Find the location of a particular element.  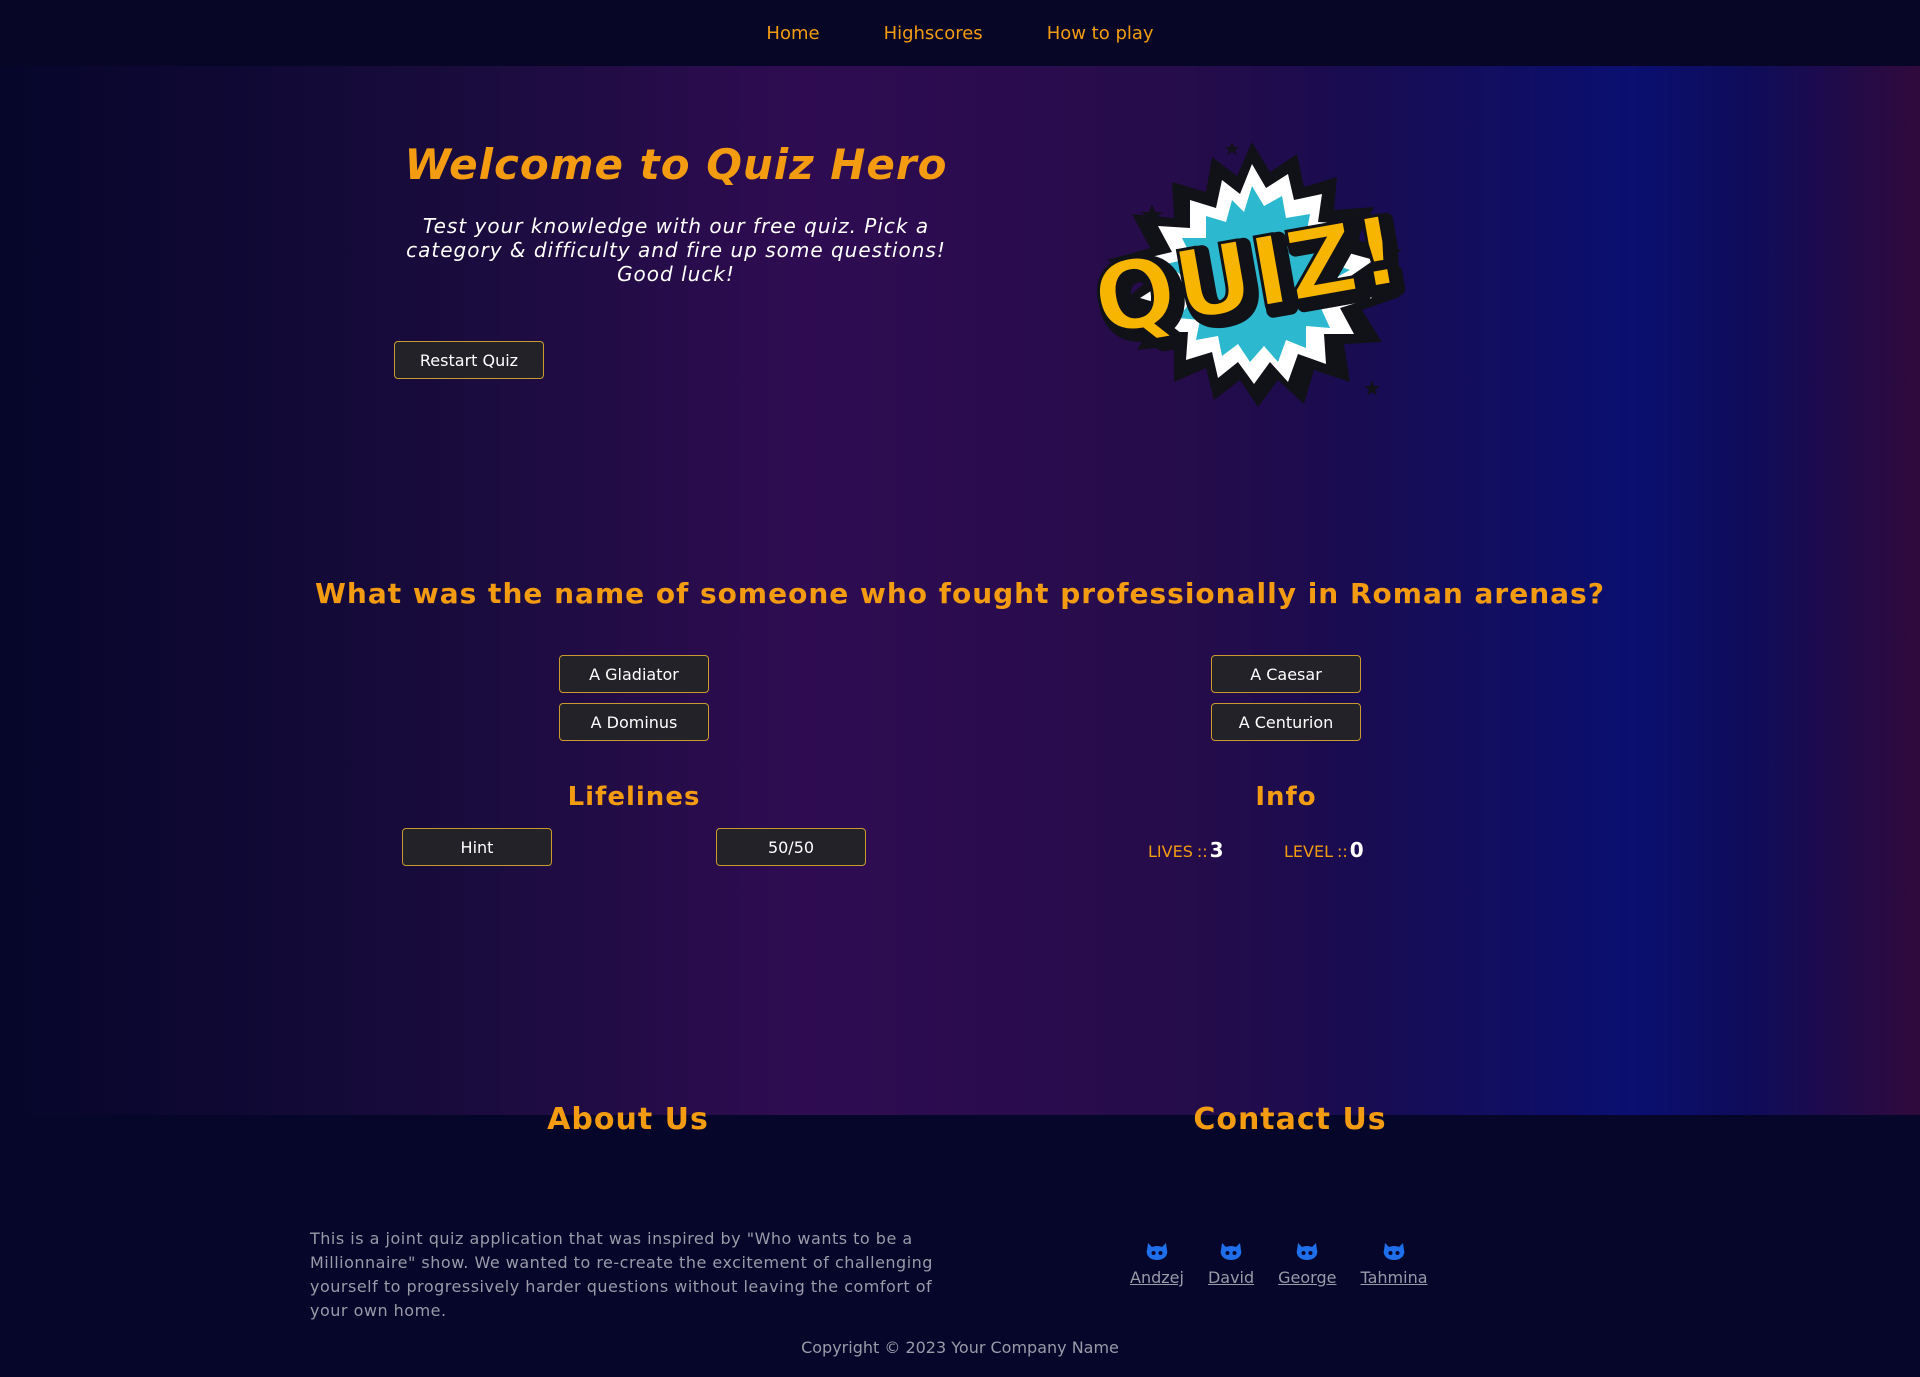

about-heading: About Us is located at coordinates (628, 1119).